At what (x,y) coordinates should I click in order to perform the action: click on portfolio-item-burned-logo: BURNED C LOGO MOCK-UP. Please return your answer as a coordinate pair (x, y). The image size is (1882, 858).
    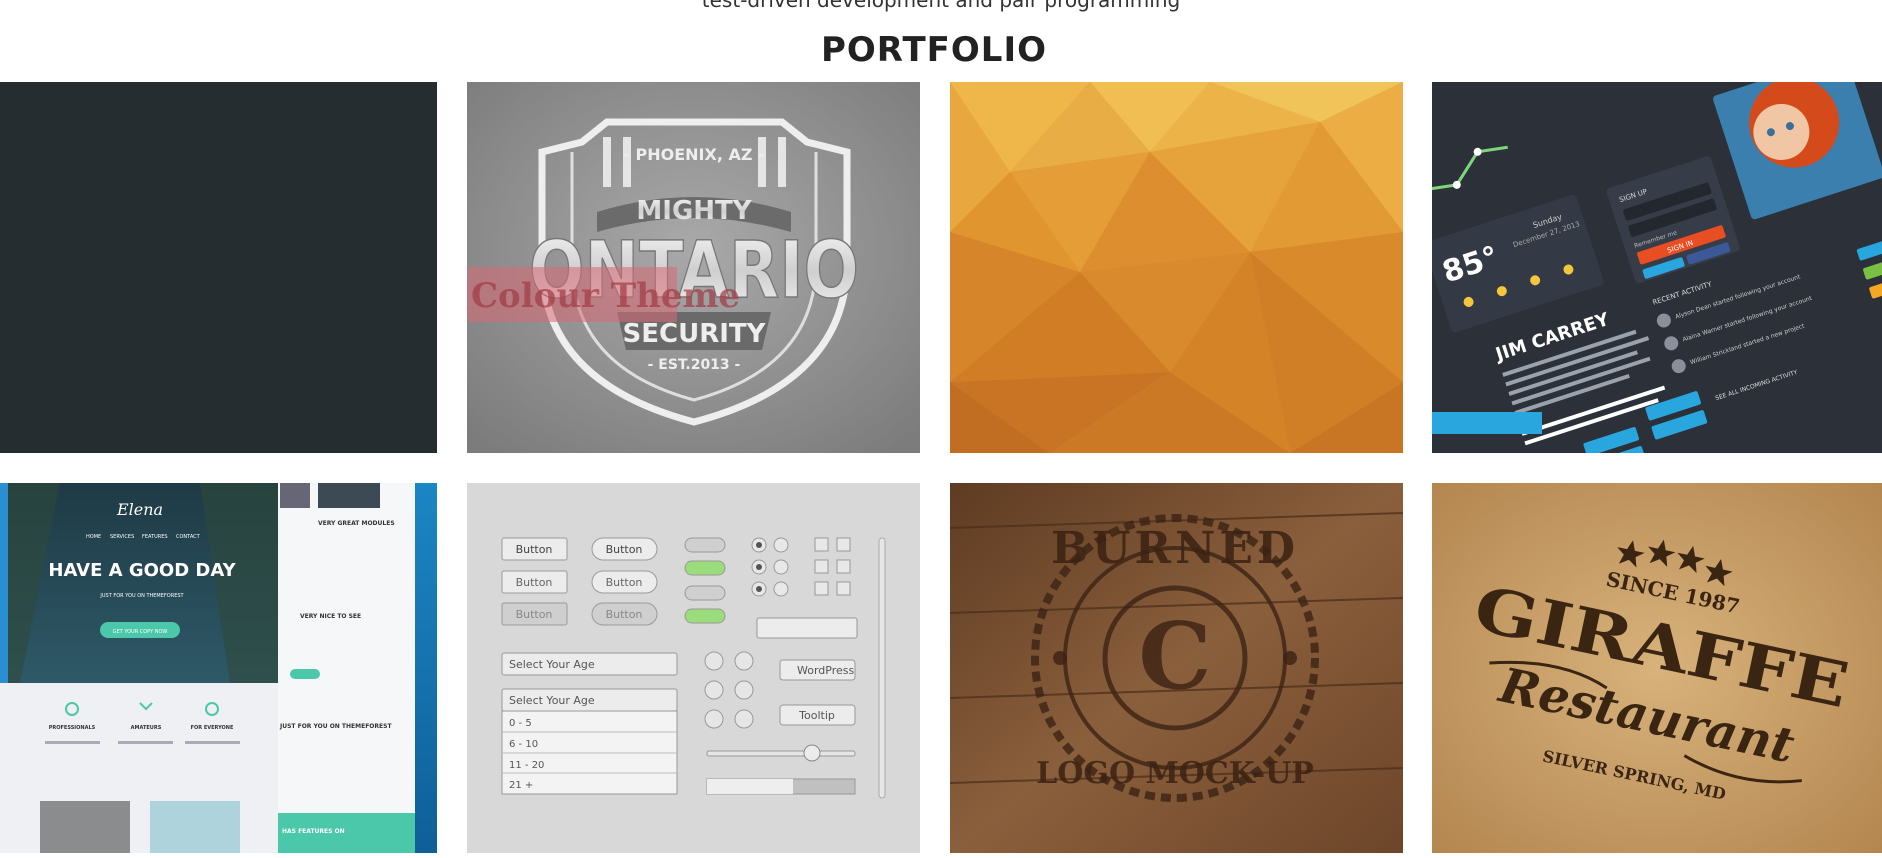
    Looking at the image, I should click on (1176, 668).